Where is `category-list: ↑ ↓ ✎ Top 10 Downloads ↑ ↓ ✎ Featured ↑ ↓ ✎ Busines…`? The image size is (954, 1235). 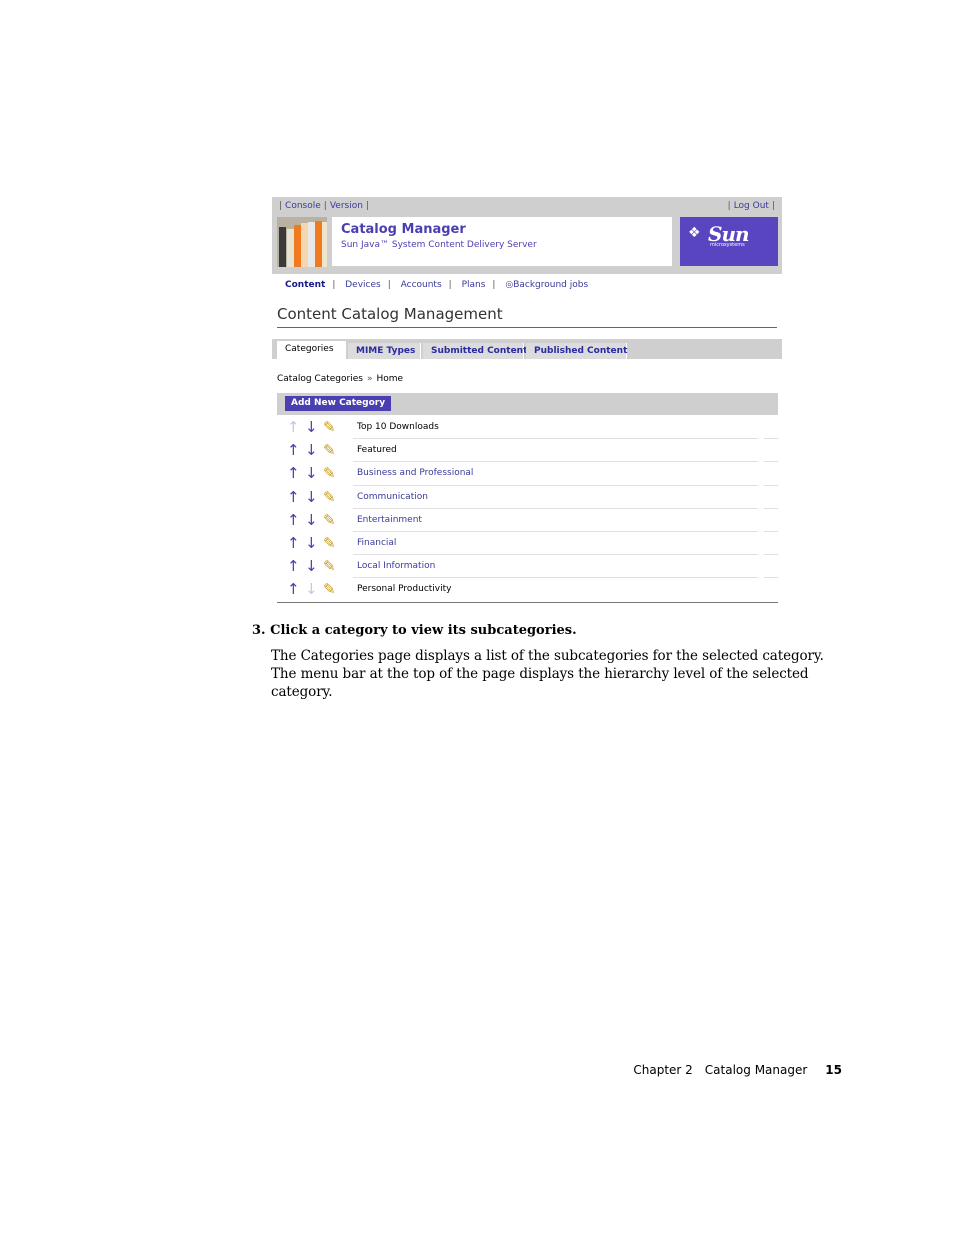
category-list: ↑ ↓ ✎ Top 10 Downloads ↑ ↓ ✎ Featured ↑ ↓ ✎ Busines… is located at coordinates (527, 509).